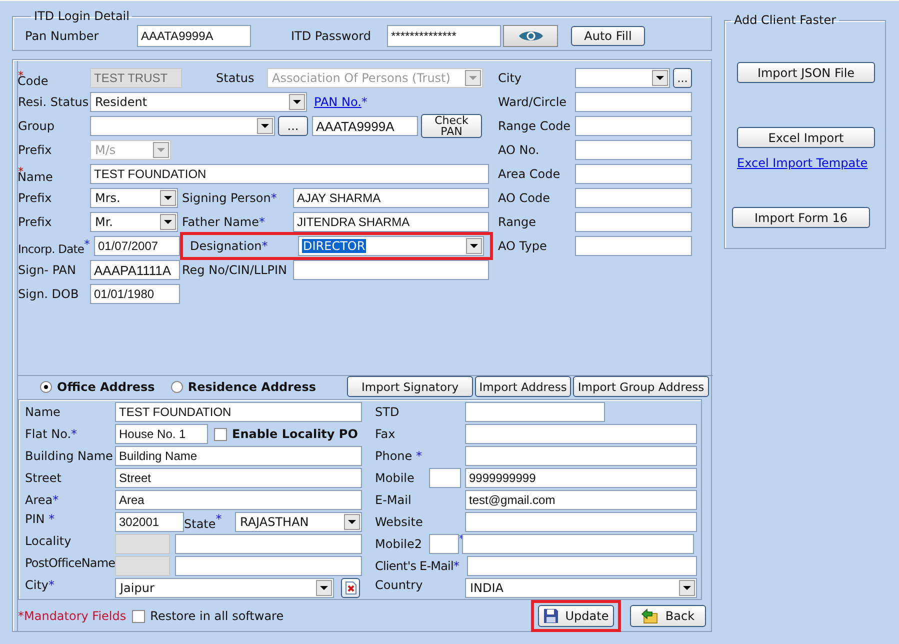  I want to click on section-title: Add Client Faster, so click(785, 20).